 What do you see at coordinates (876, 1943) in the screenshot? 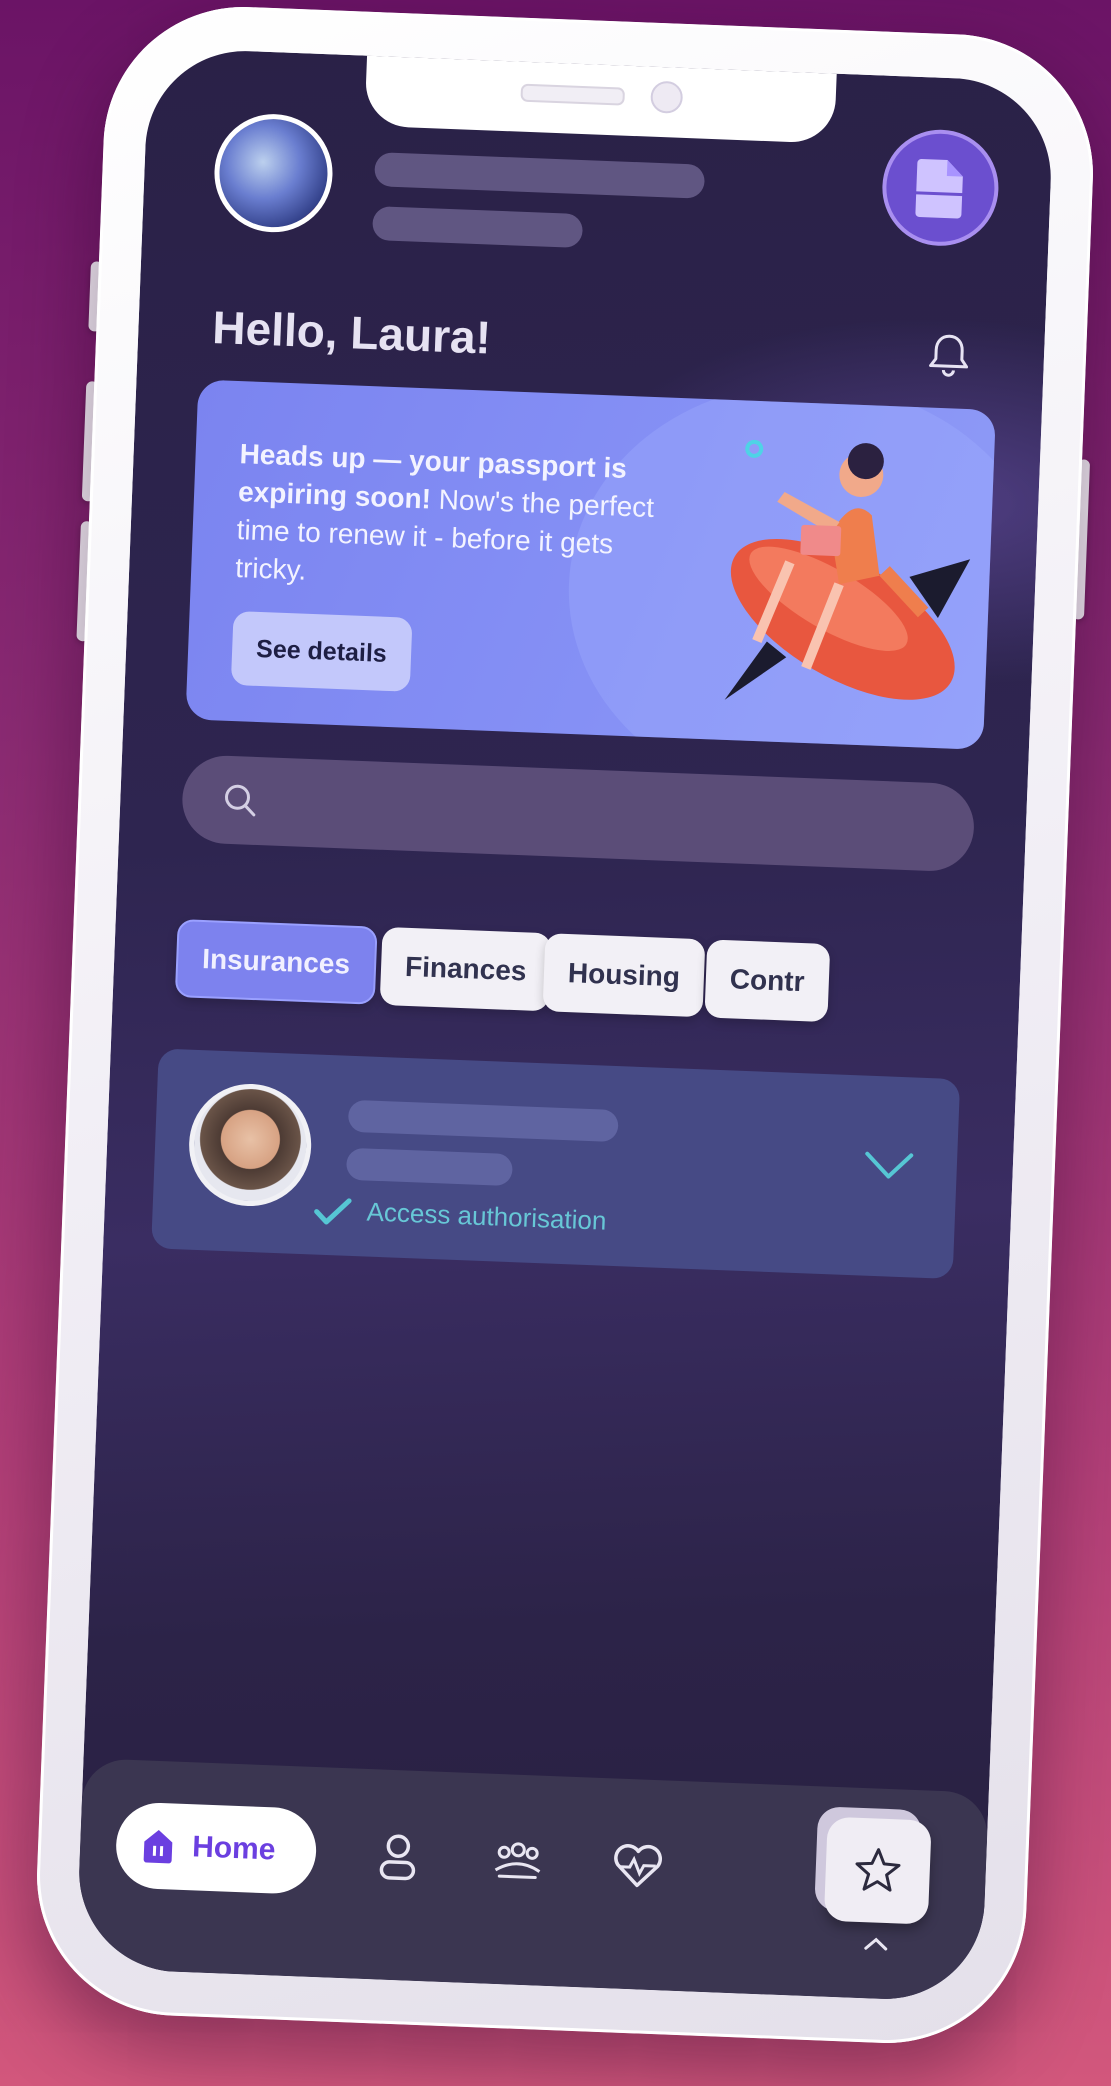
I see `caret-up-icon` at bounding box center [876, 1943].